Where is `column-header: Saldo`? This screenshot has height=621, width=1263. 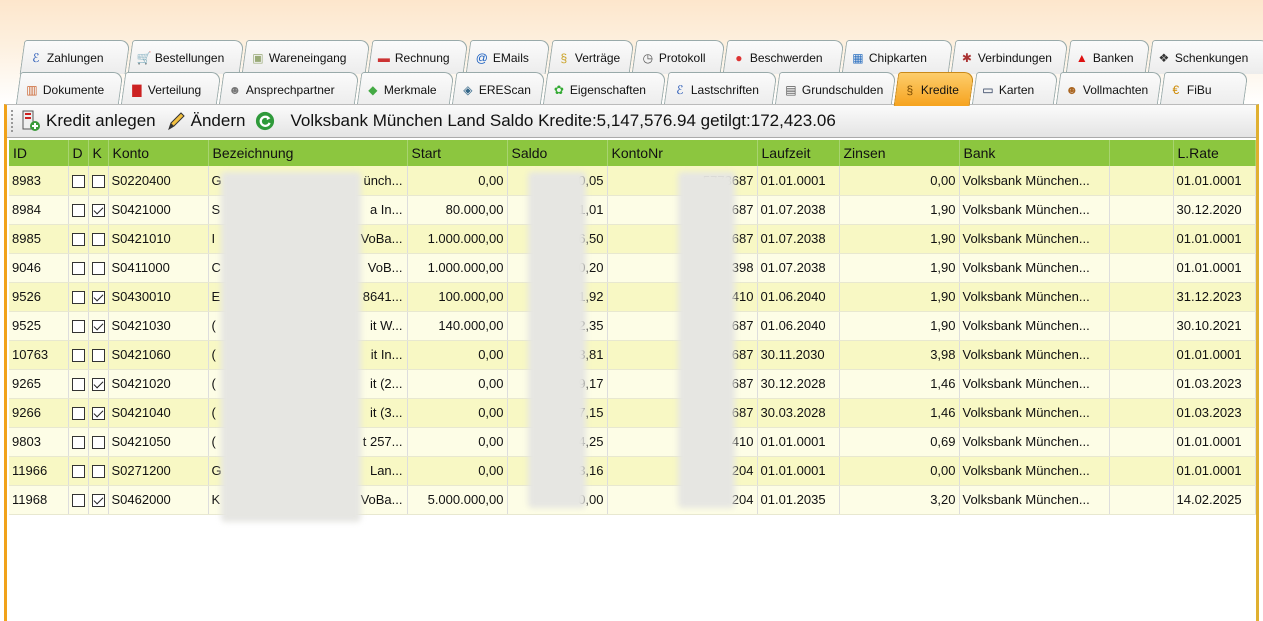
column-header: Saldo is located at coordinates (557, 153).